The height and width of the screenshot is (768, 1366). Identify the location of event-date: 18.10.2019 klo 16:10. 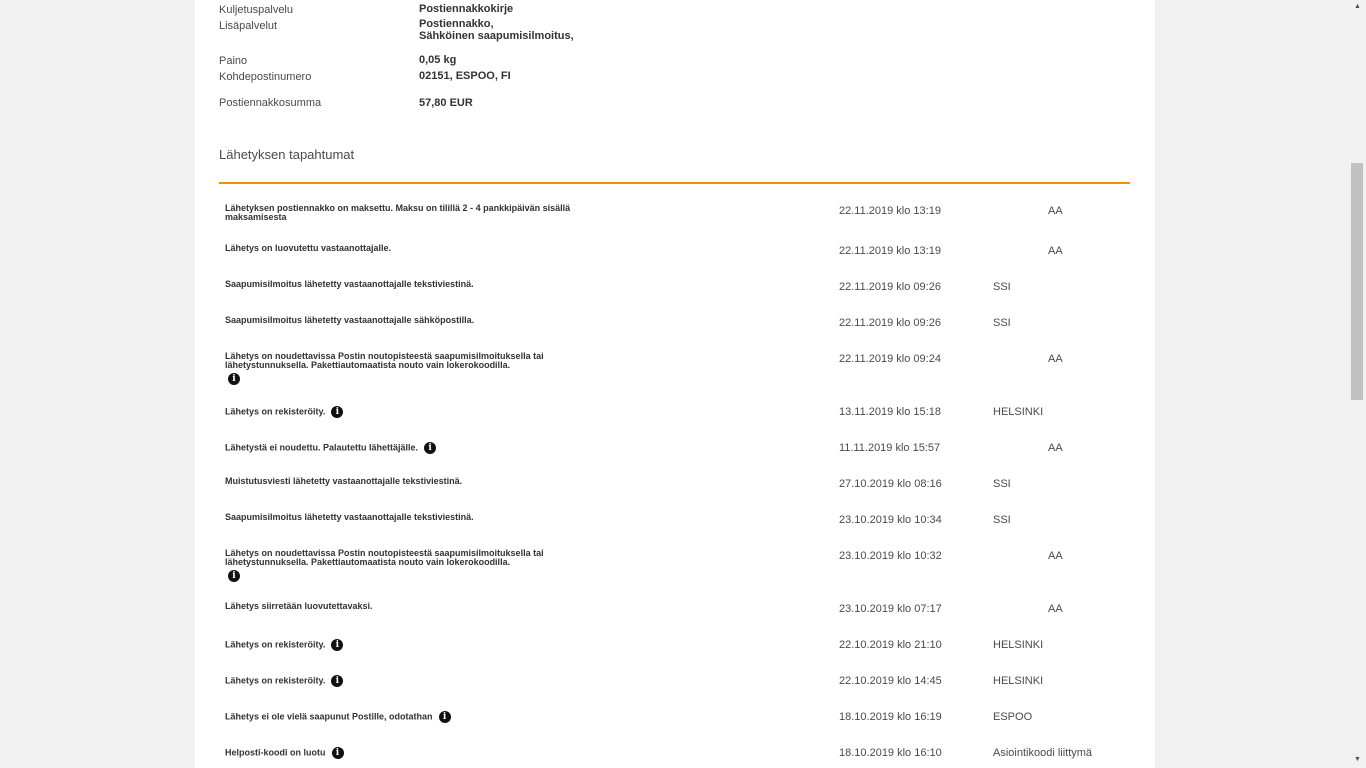
(890, 753).